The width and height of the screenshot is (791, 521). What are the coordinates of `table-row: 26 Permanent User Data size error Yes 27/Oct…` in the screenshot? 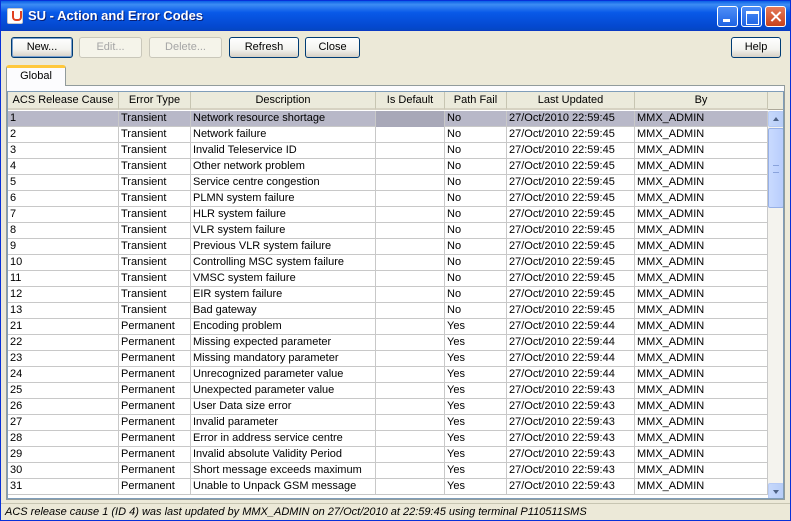 It's located at (388, 407).